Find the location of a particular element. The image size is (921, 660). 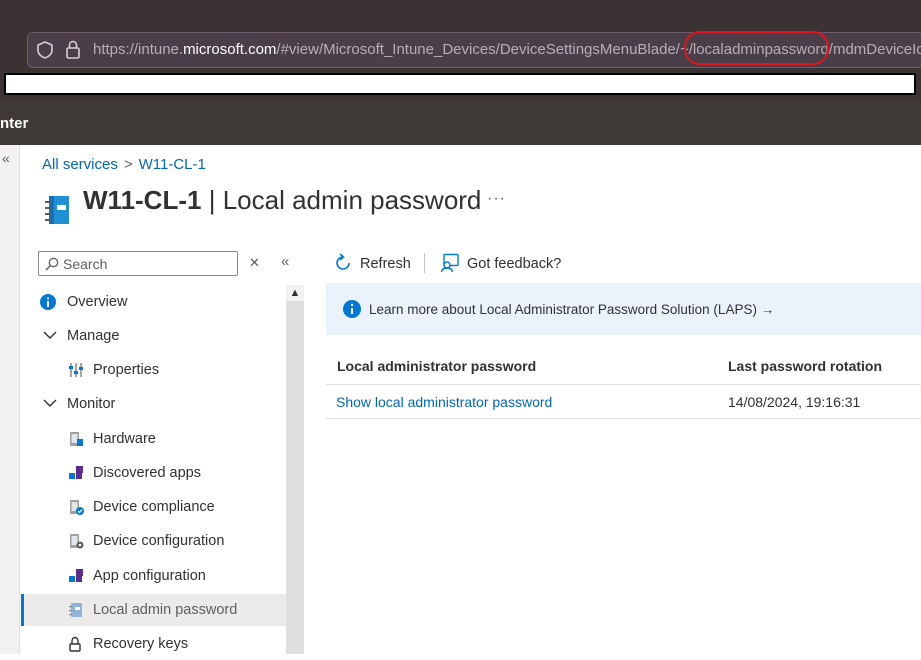

sidebar-item-label: Properties is located at coordinates (126, 370).